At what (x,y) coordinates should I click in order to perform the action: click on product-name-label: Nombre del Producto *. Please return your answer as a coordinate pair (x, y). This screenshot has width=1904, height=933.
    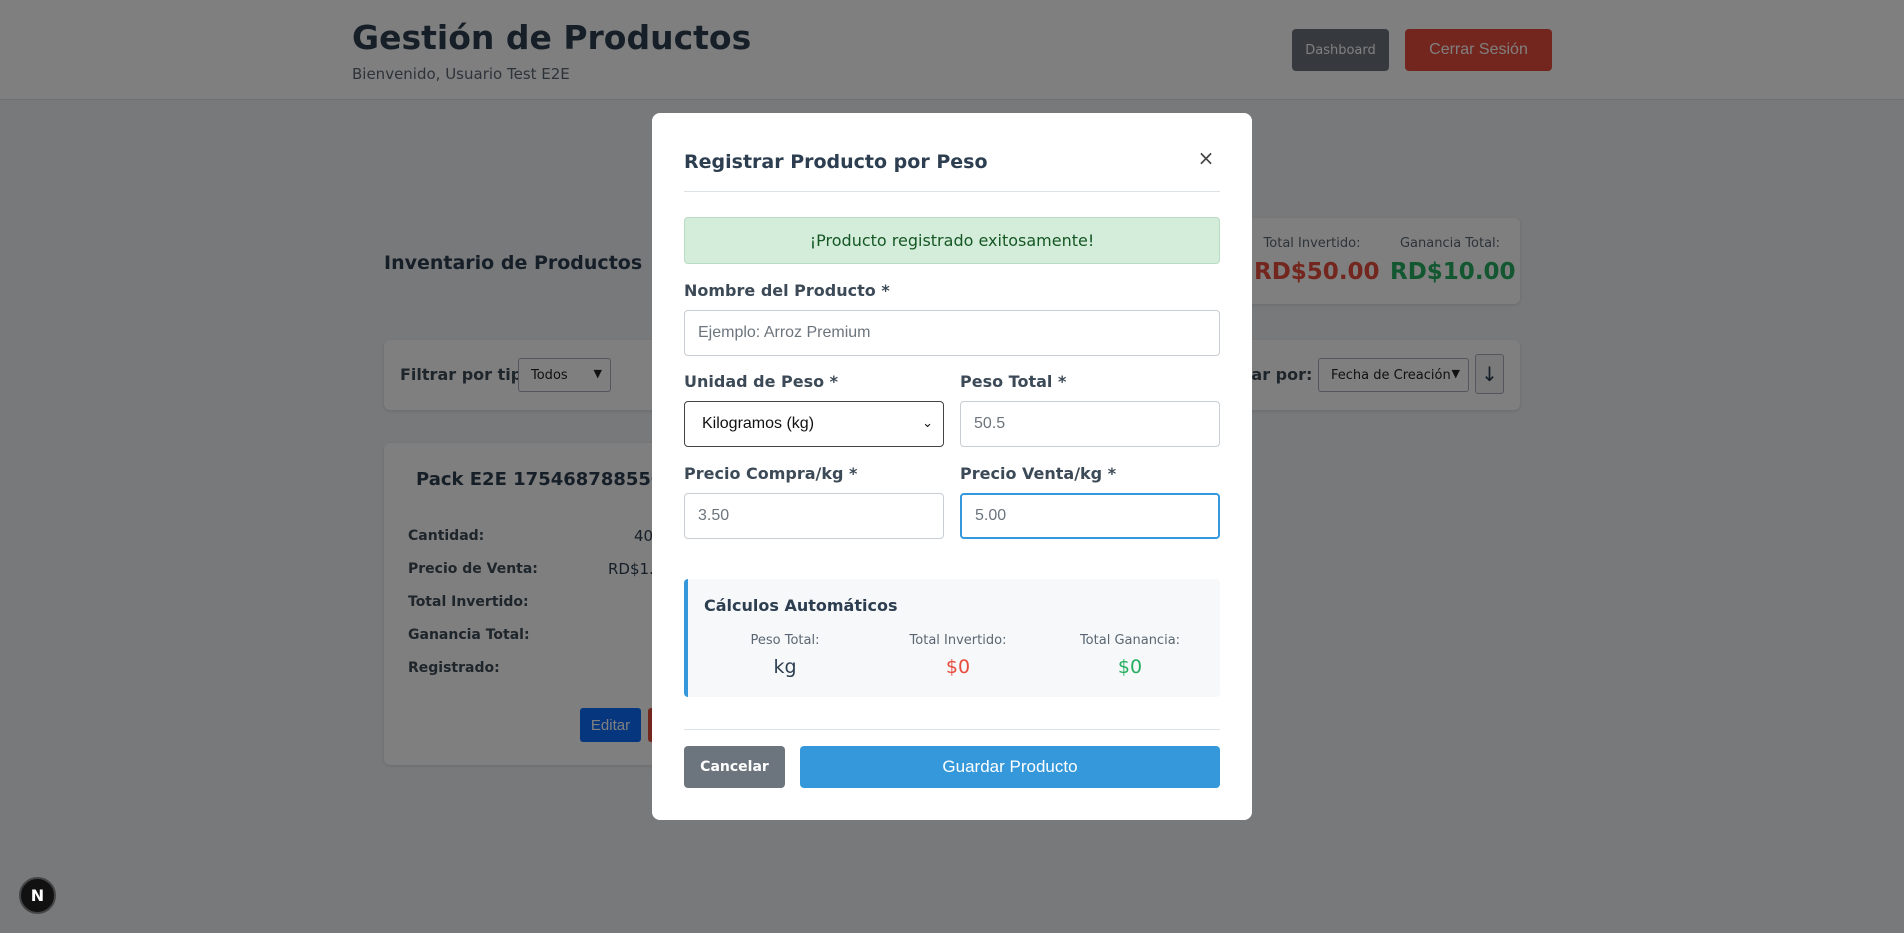
    Looking at the image, I should click on (787, 290).